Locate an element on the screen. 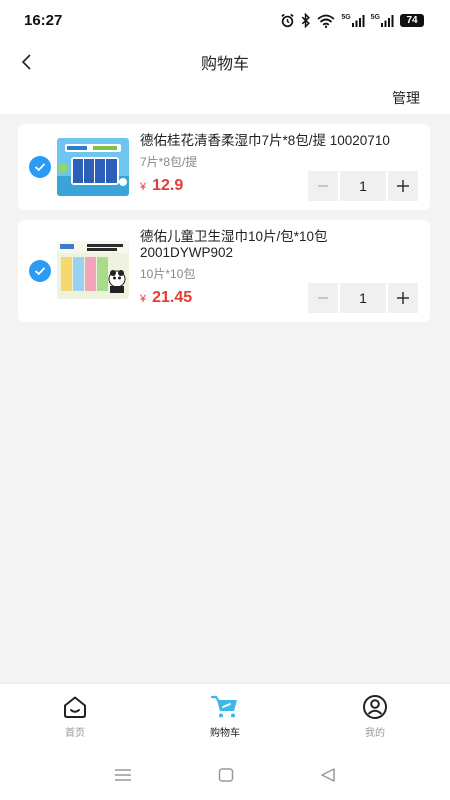  tab-mine-label: 我的 is located at coordinates (375, 733).